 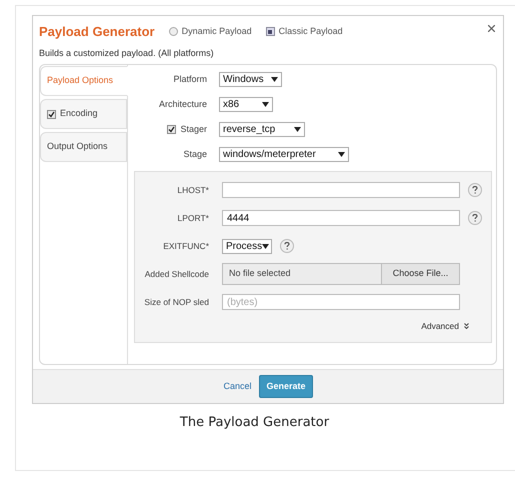 What do you see at coordinates (262, 129) in the screenshot?
I see `dropdown: reverse_tcp` at bounding box center [262, 129].